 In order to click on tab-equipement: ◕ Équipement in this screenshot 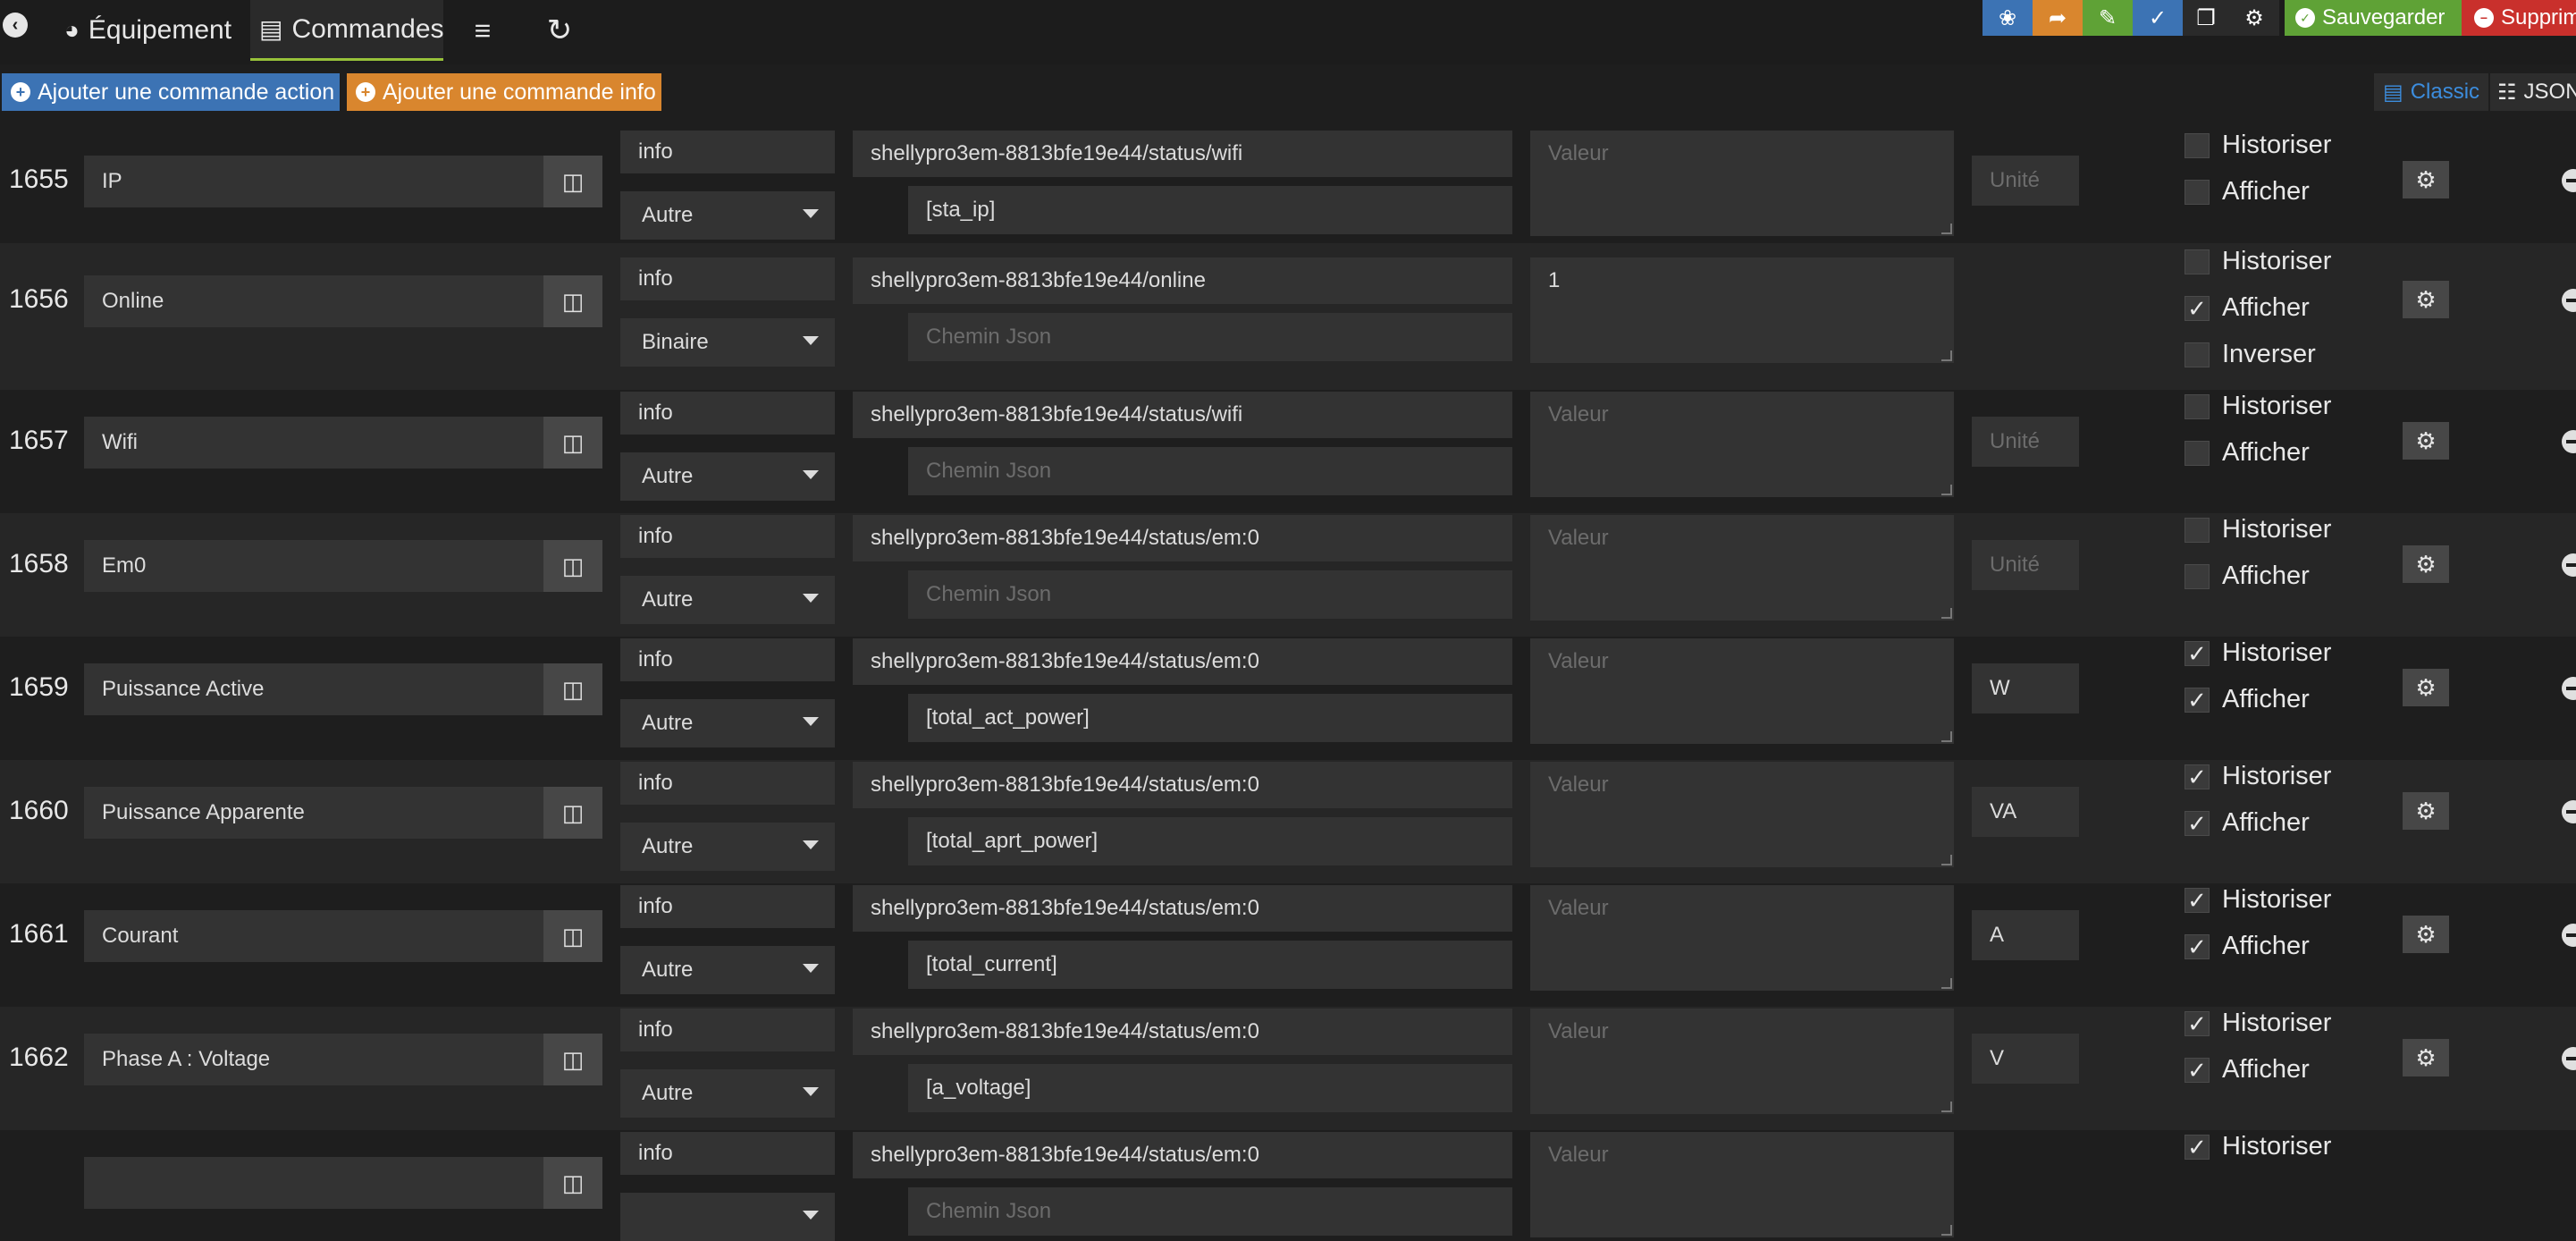, I will do `click(154, 30)`.